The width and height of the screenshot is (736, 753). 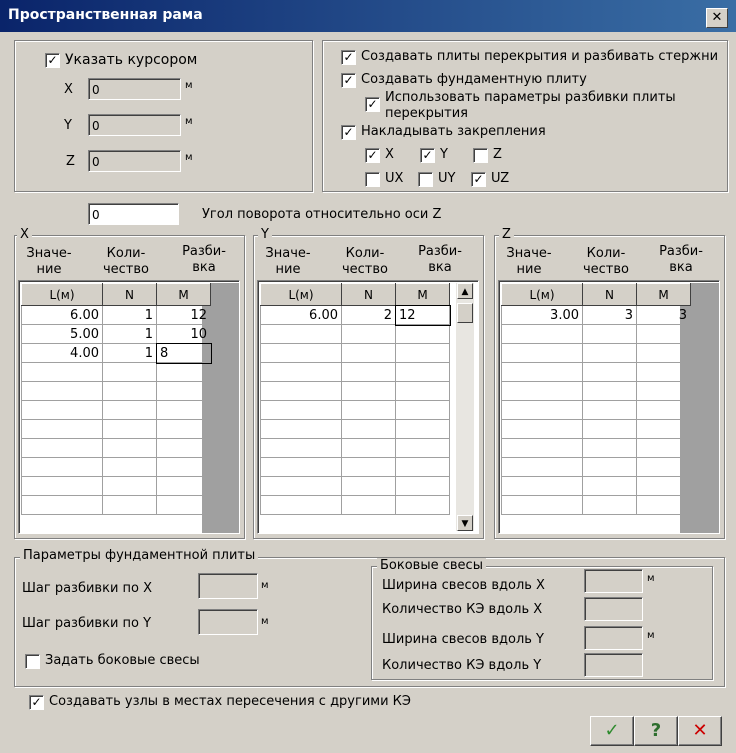 What do you see at coordinates (422, 315) in the screenshot?
I see `table-cell: 12` at bounding box center [422, 315].